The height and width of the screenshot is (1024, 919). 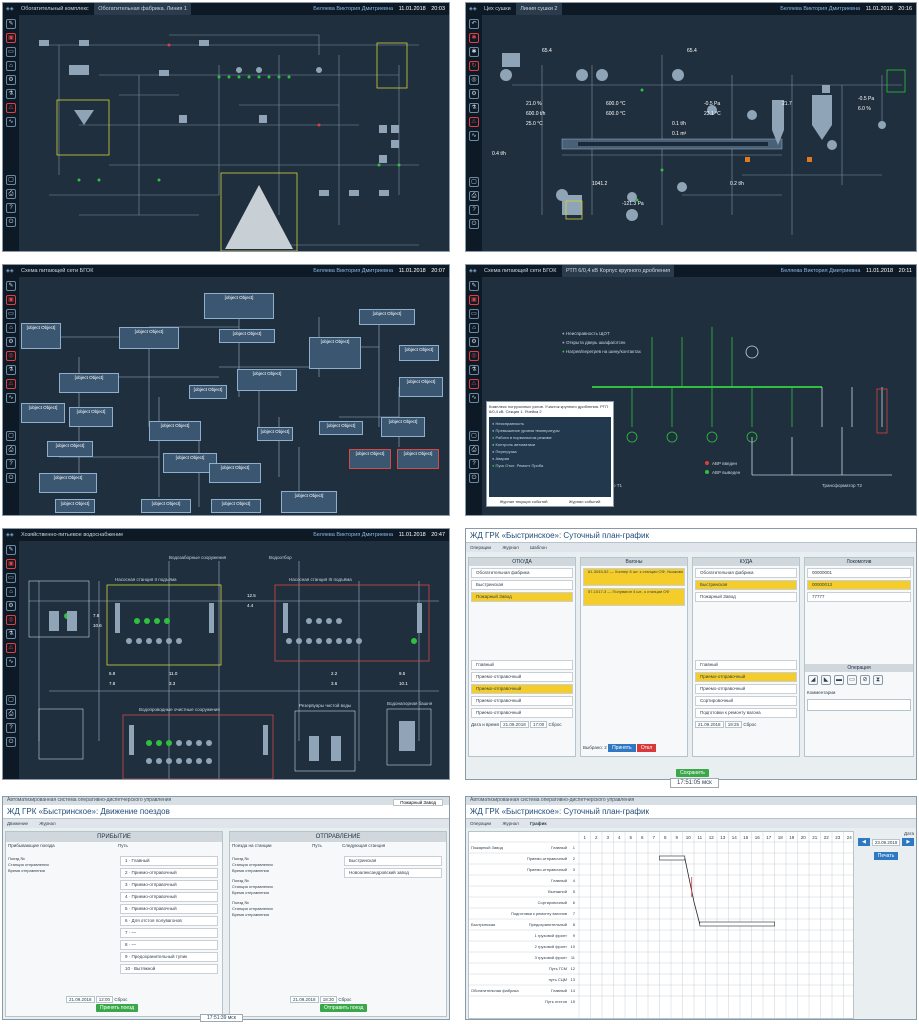 I want to click on station-from: Обогатительная фабрика, so click(x=522, y=573).